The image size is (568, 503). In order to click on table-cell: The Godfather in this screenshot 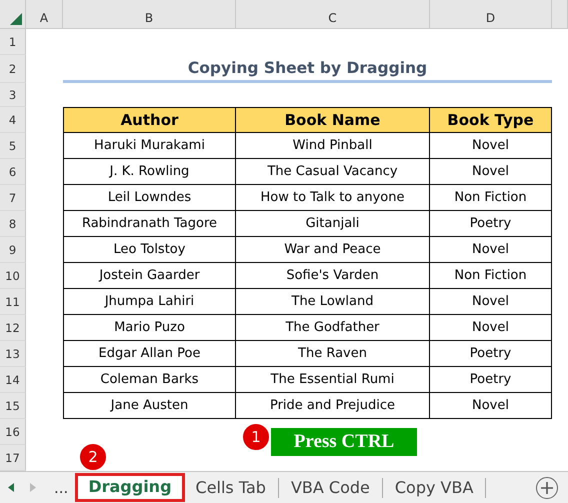, I will do `click(333, 328)`.